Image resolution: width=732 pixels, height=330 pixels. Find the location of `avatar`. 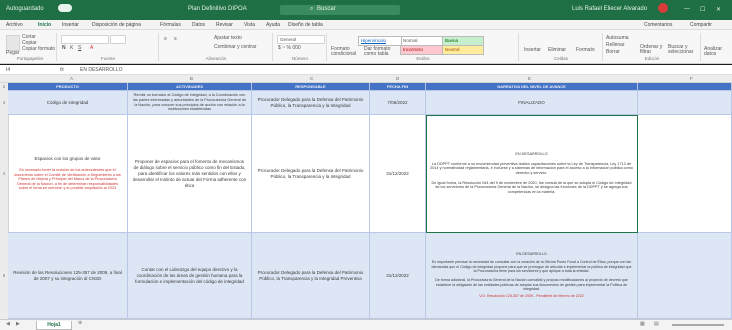

avatar is located at coordinates (663, 8).